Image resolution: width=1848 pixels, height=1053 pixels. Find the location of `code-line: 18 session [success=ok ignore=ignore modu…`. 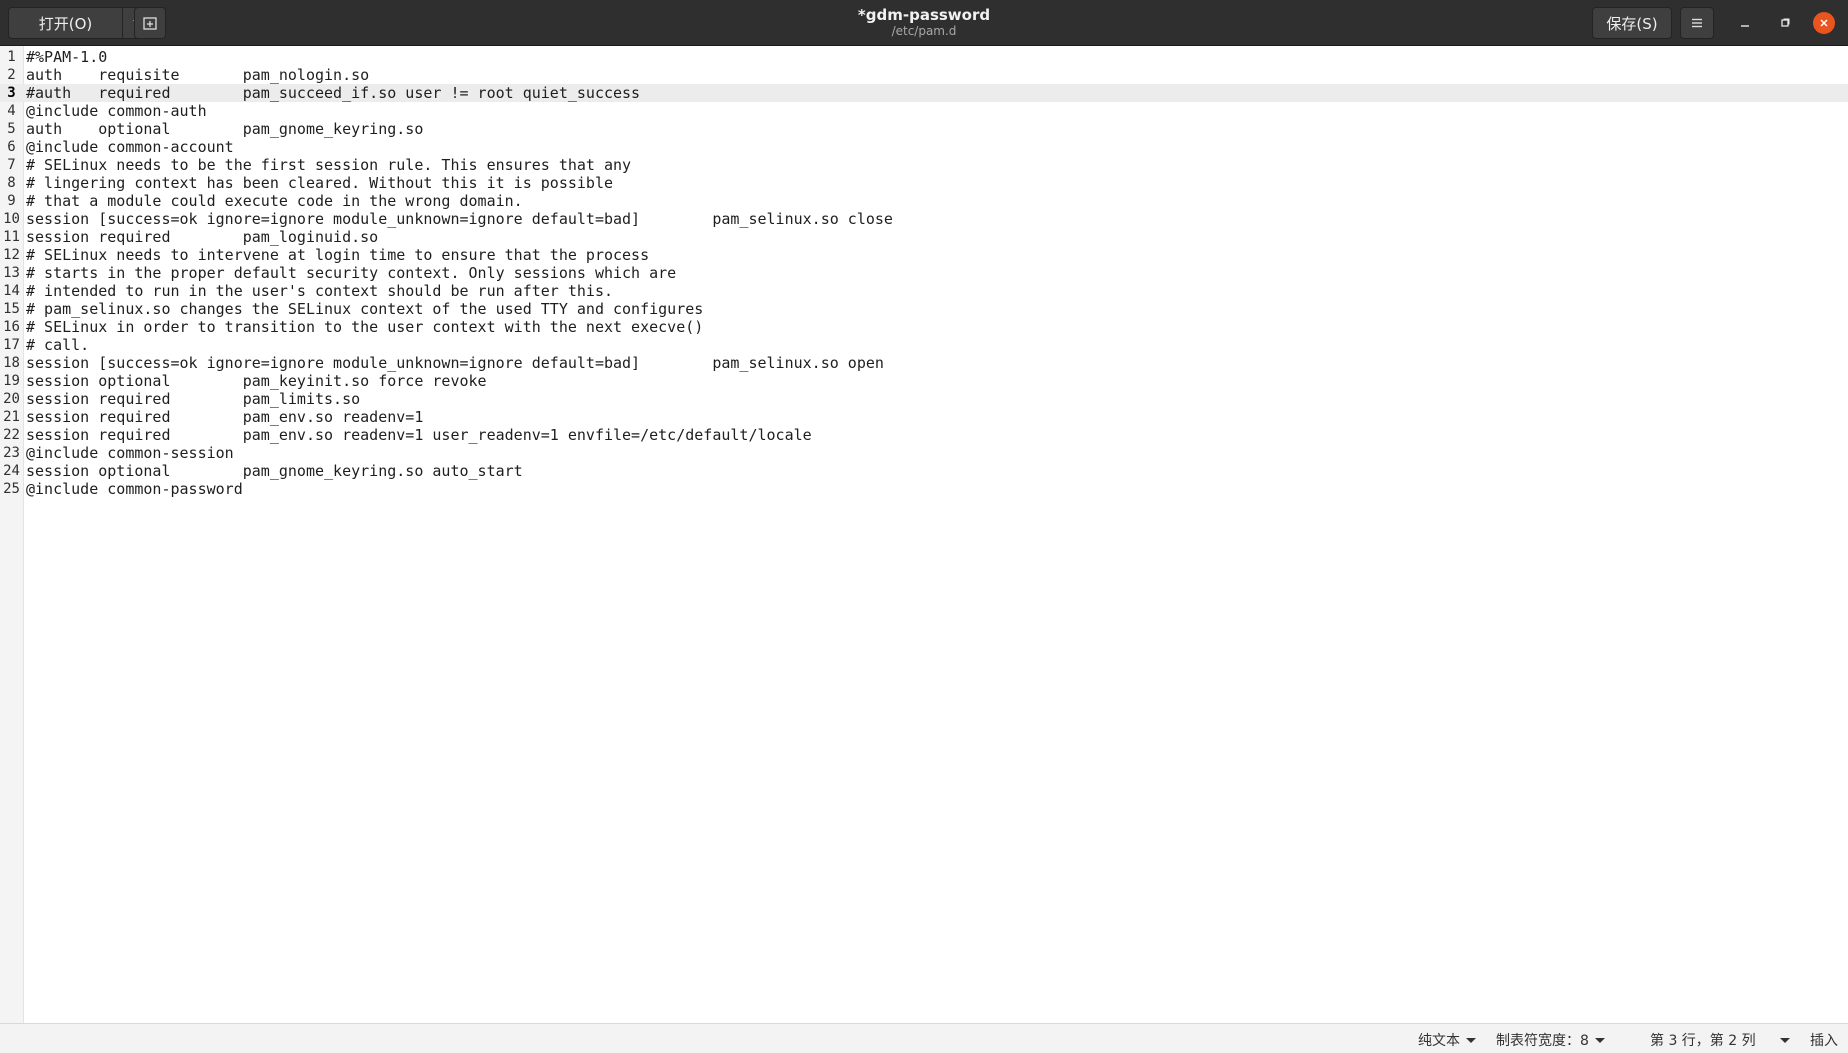

code-line: 18 session [success=ok ignore=ignore modu… is located at coordinates (924, 363).